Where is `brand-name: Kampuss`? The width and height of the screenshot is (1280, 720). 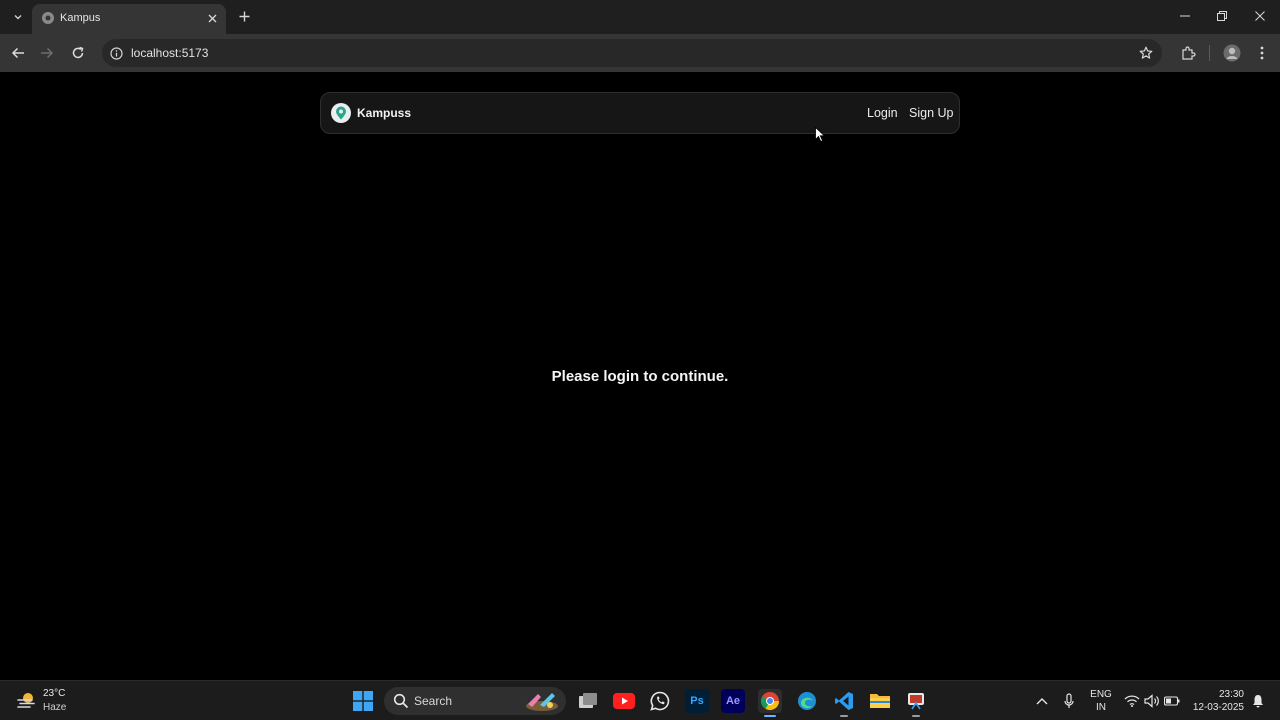
brand-name: Kampuss is located at coordinates (384, 113).